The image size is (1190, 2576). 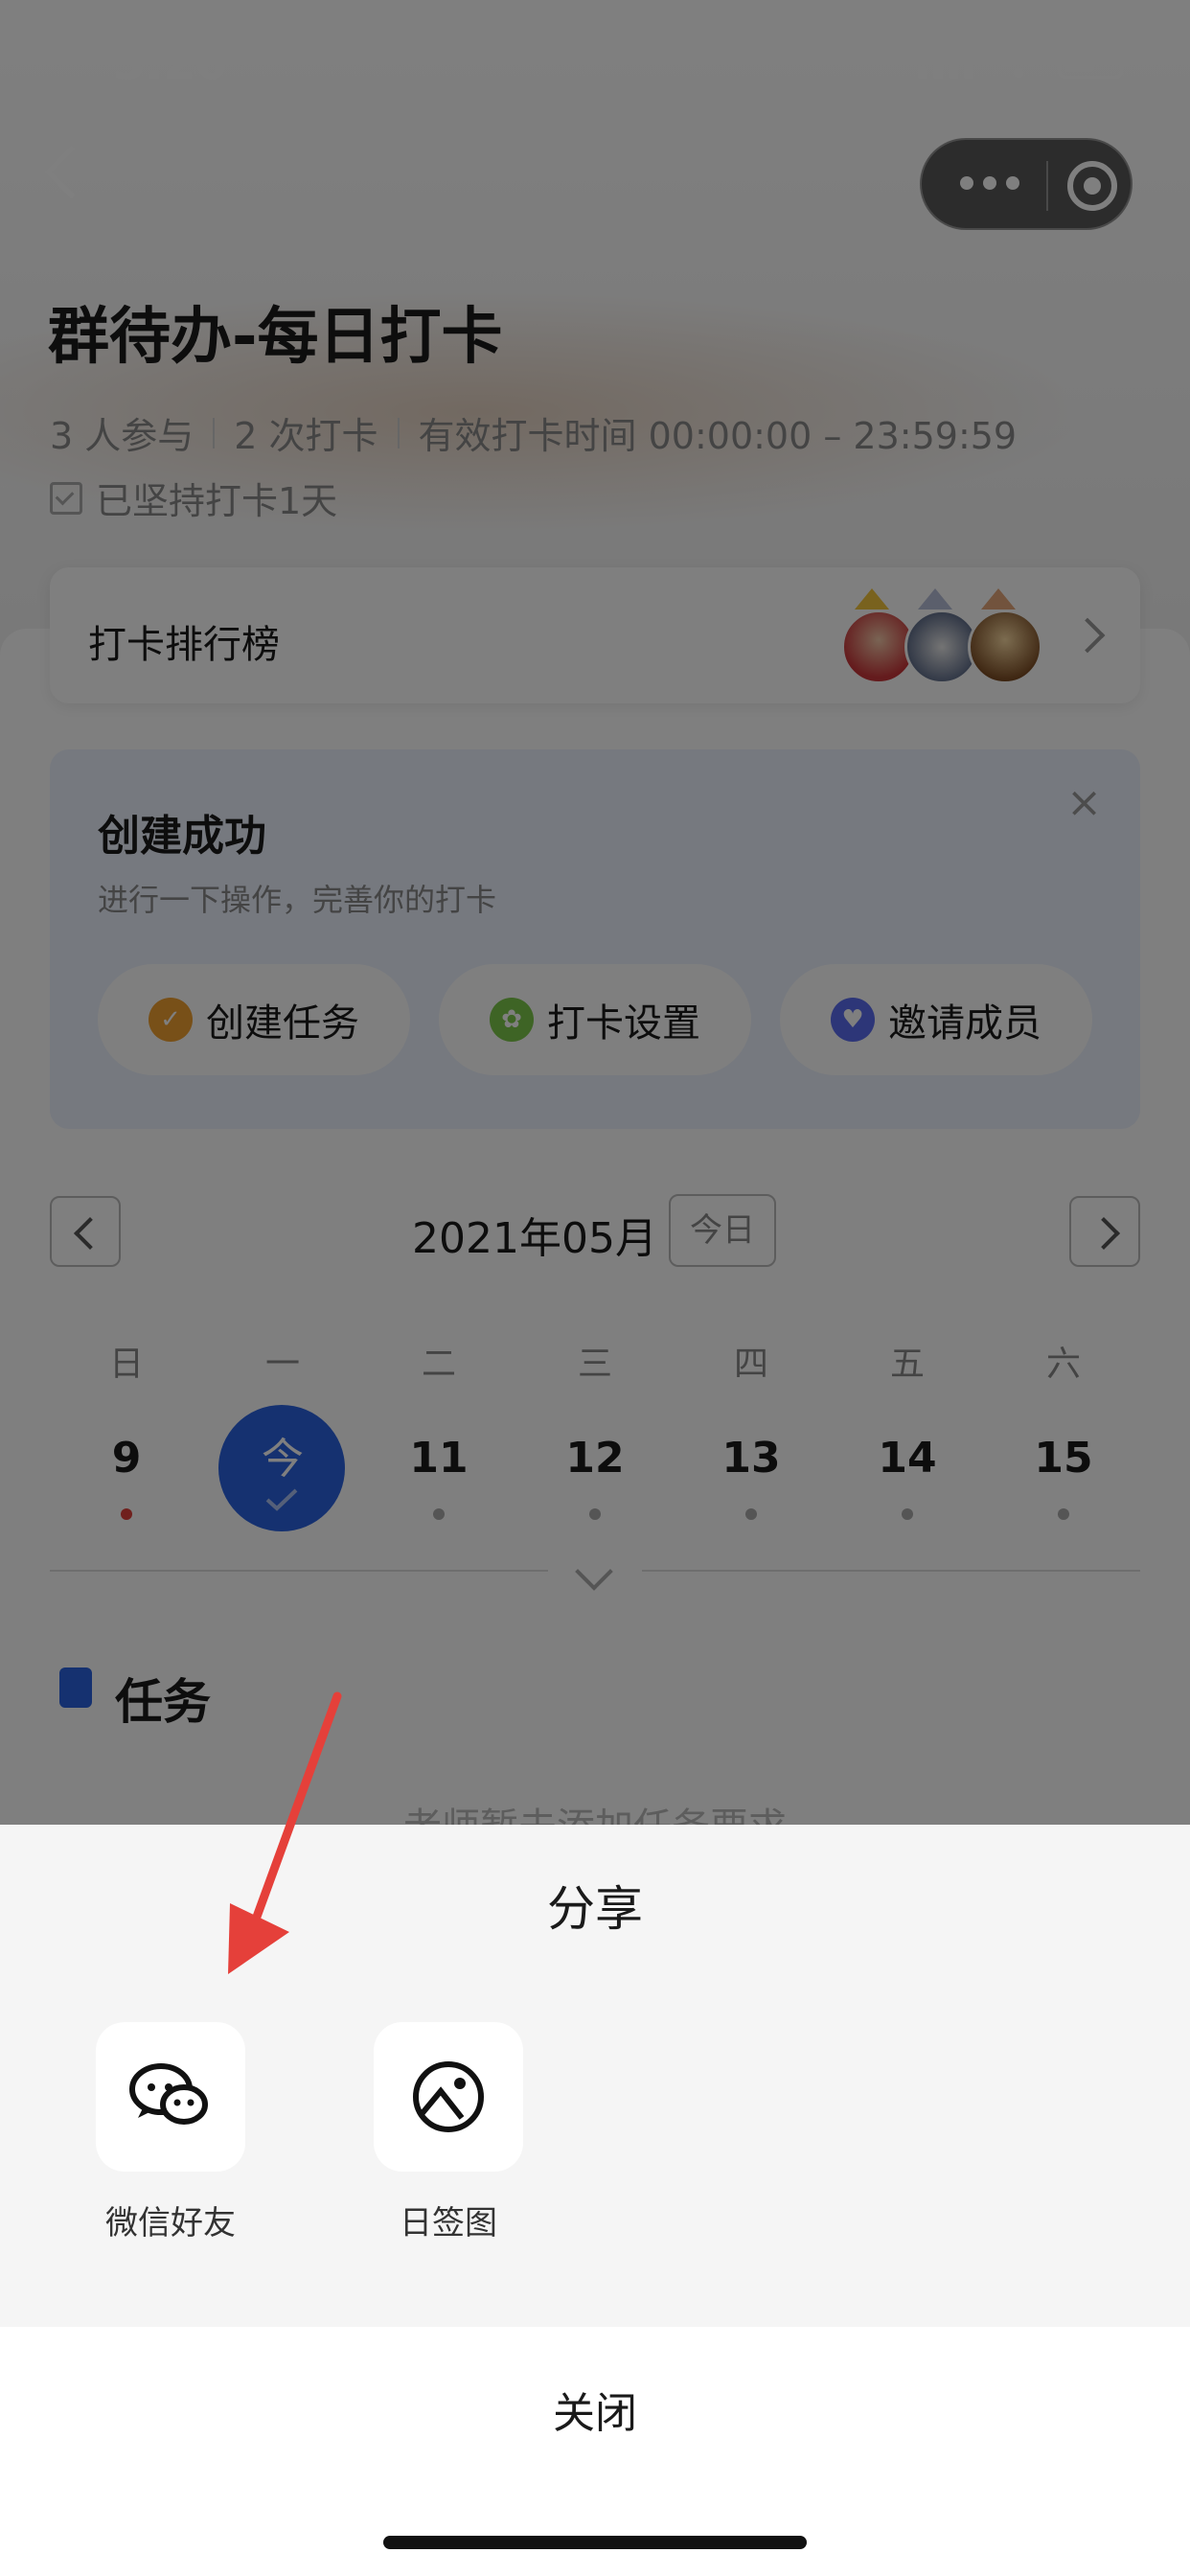 I want to click on annotation-arrow, so click(x=285, y=1832).